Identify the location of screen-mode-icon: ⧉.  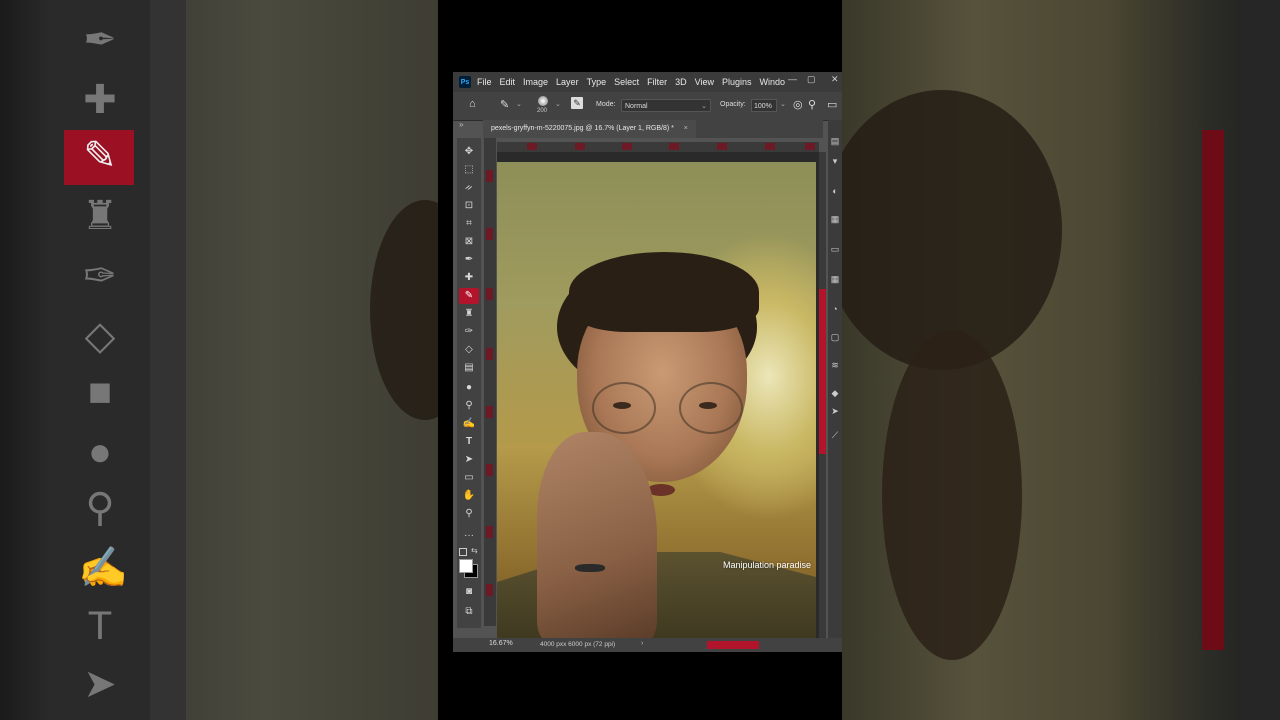
(469, 612).